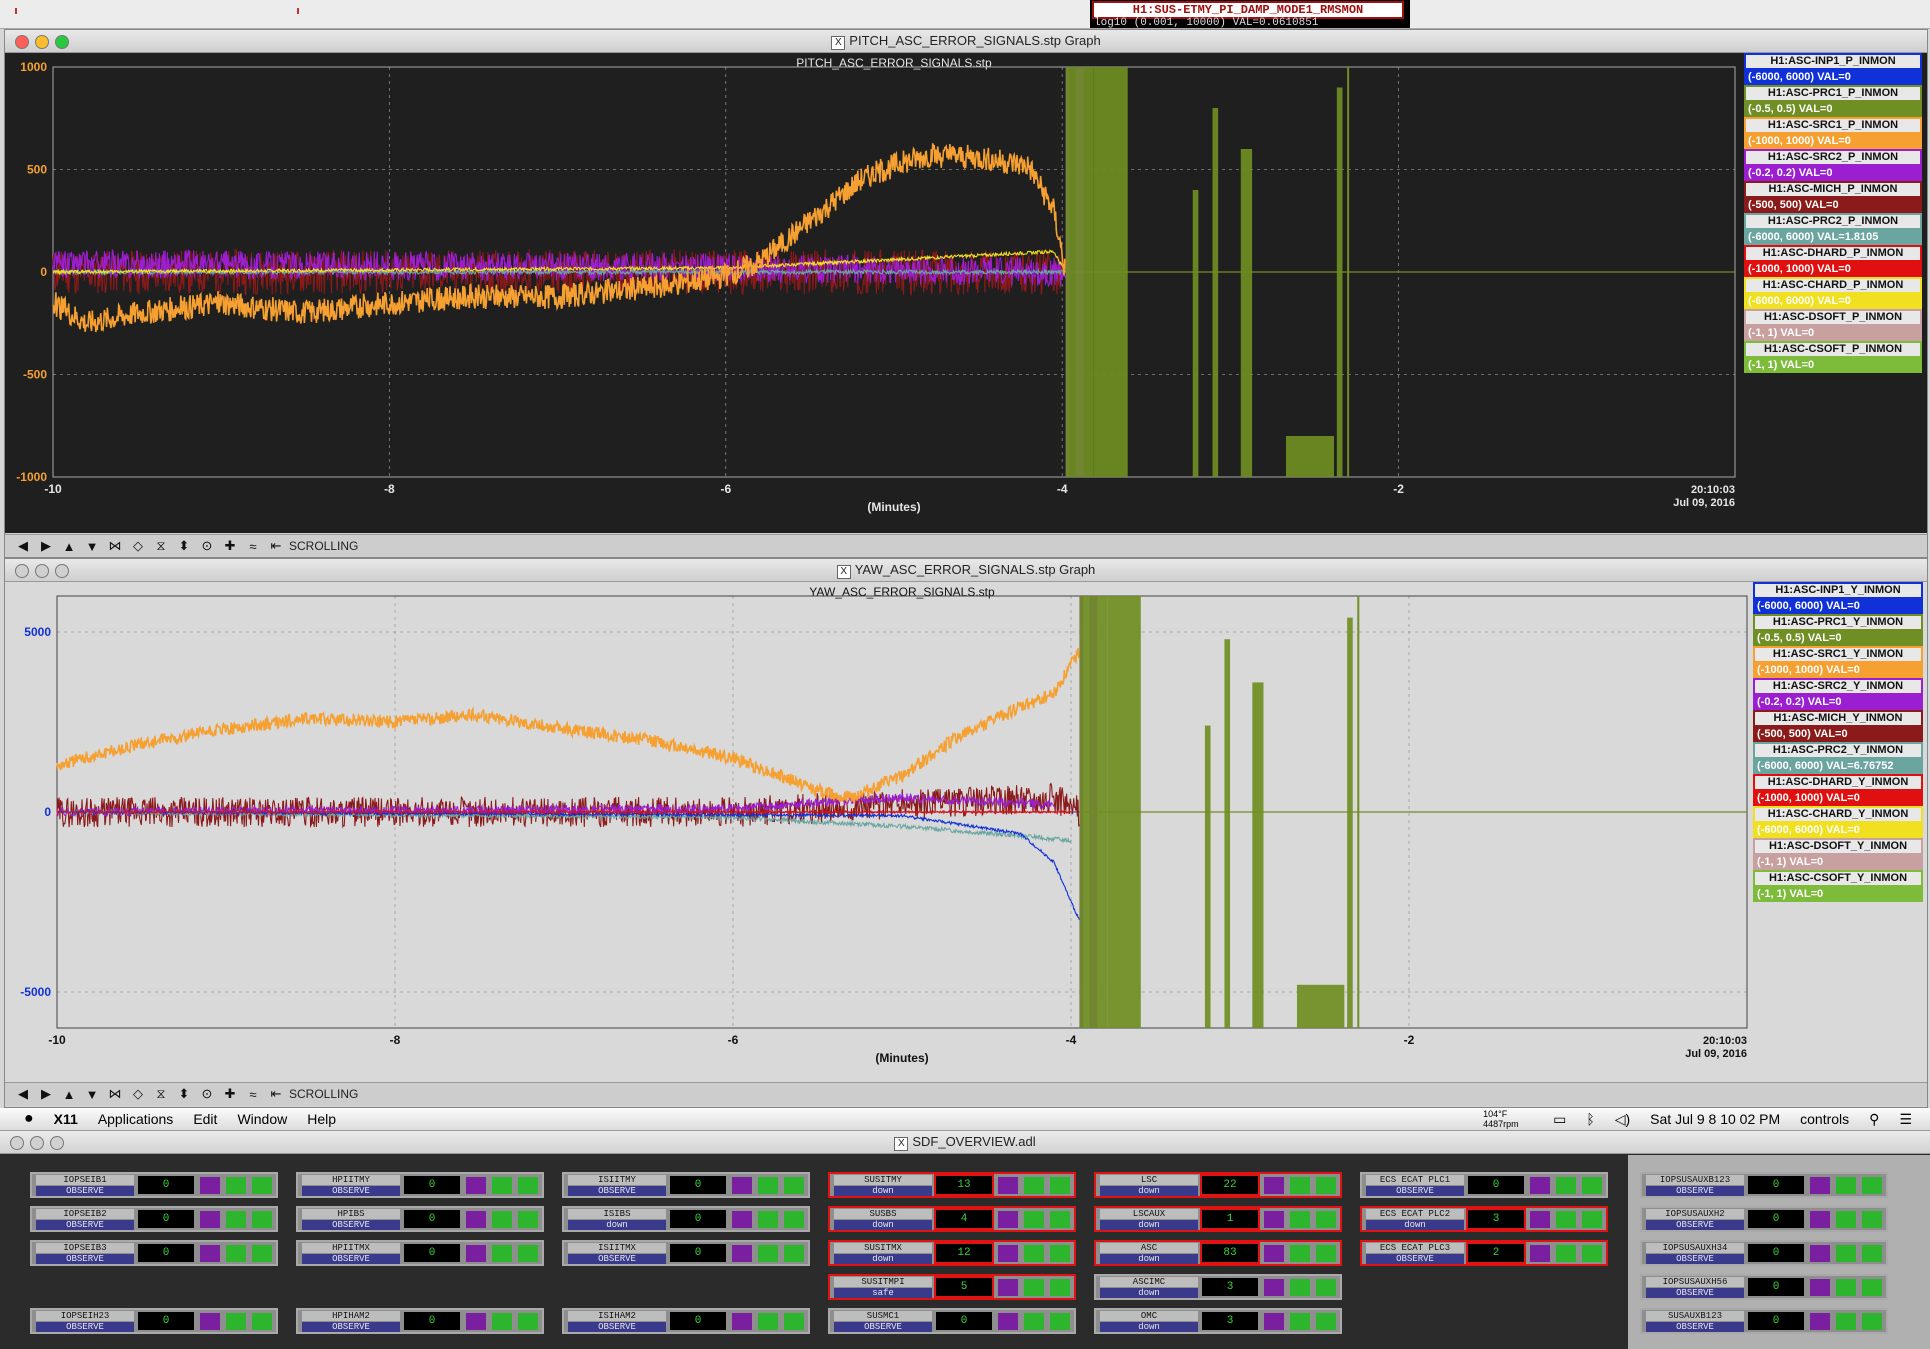  I want to click on sdf-cell: OMC down 3, so click(1218, 1321).